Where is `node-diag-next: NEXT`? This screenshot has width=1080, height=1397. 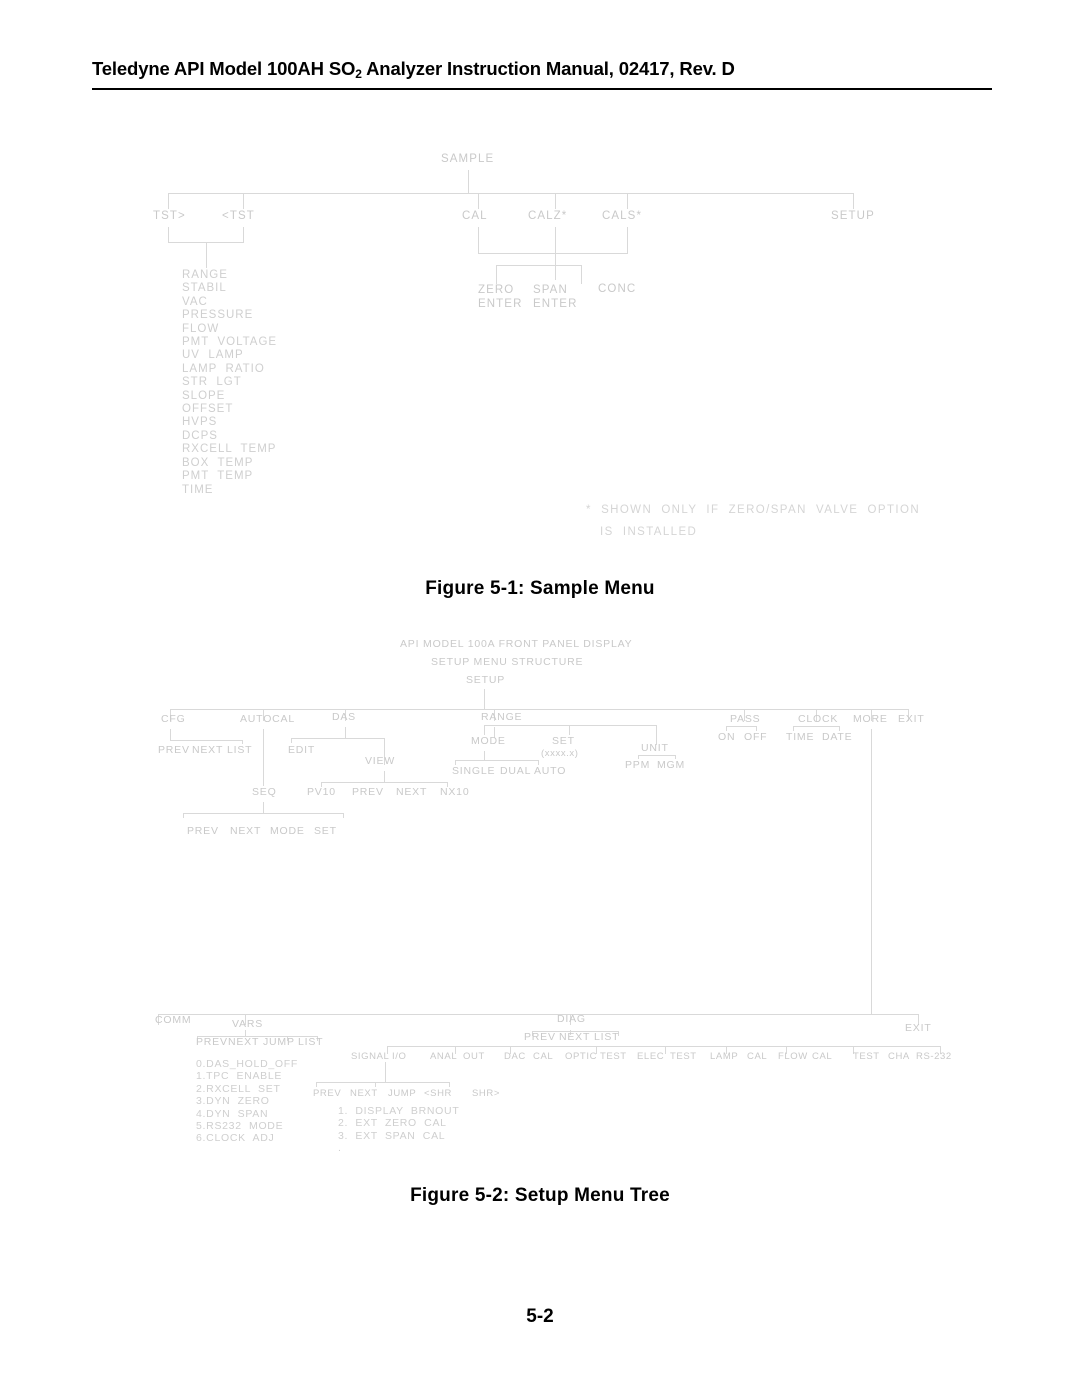 node-diag-next: NEXT is located at coordinates (575, 1037).